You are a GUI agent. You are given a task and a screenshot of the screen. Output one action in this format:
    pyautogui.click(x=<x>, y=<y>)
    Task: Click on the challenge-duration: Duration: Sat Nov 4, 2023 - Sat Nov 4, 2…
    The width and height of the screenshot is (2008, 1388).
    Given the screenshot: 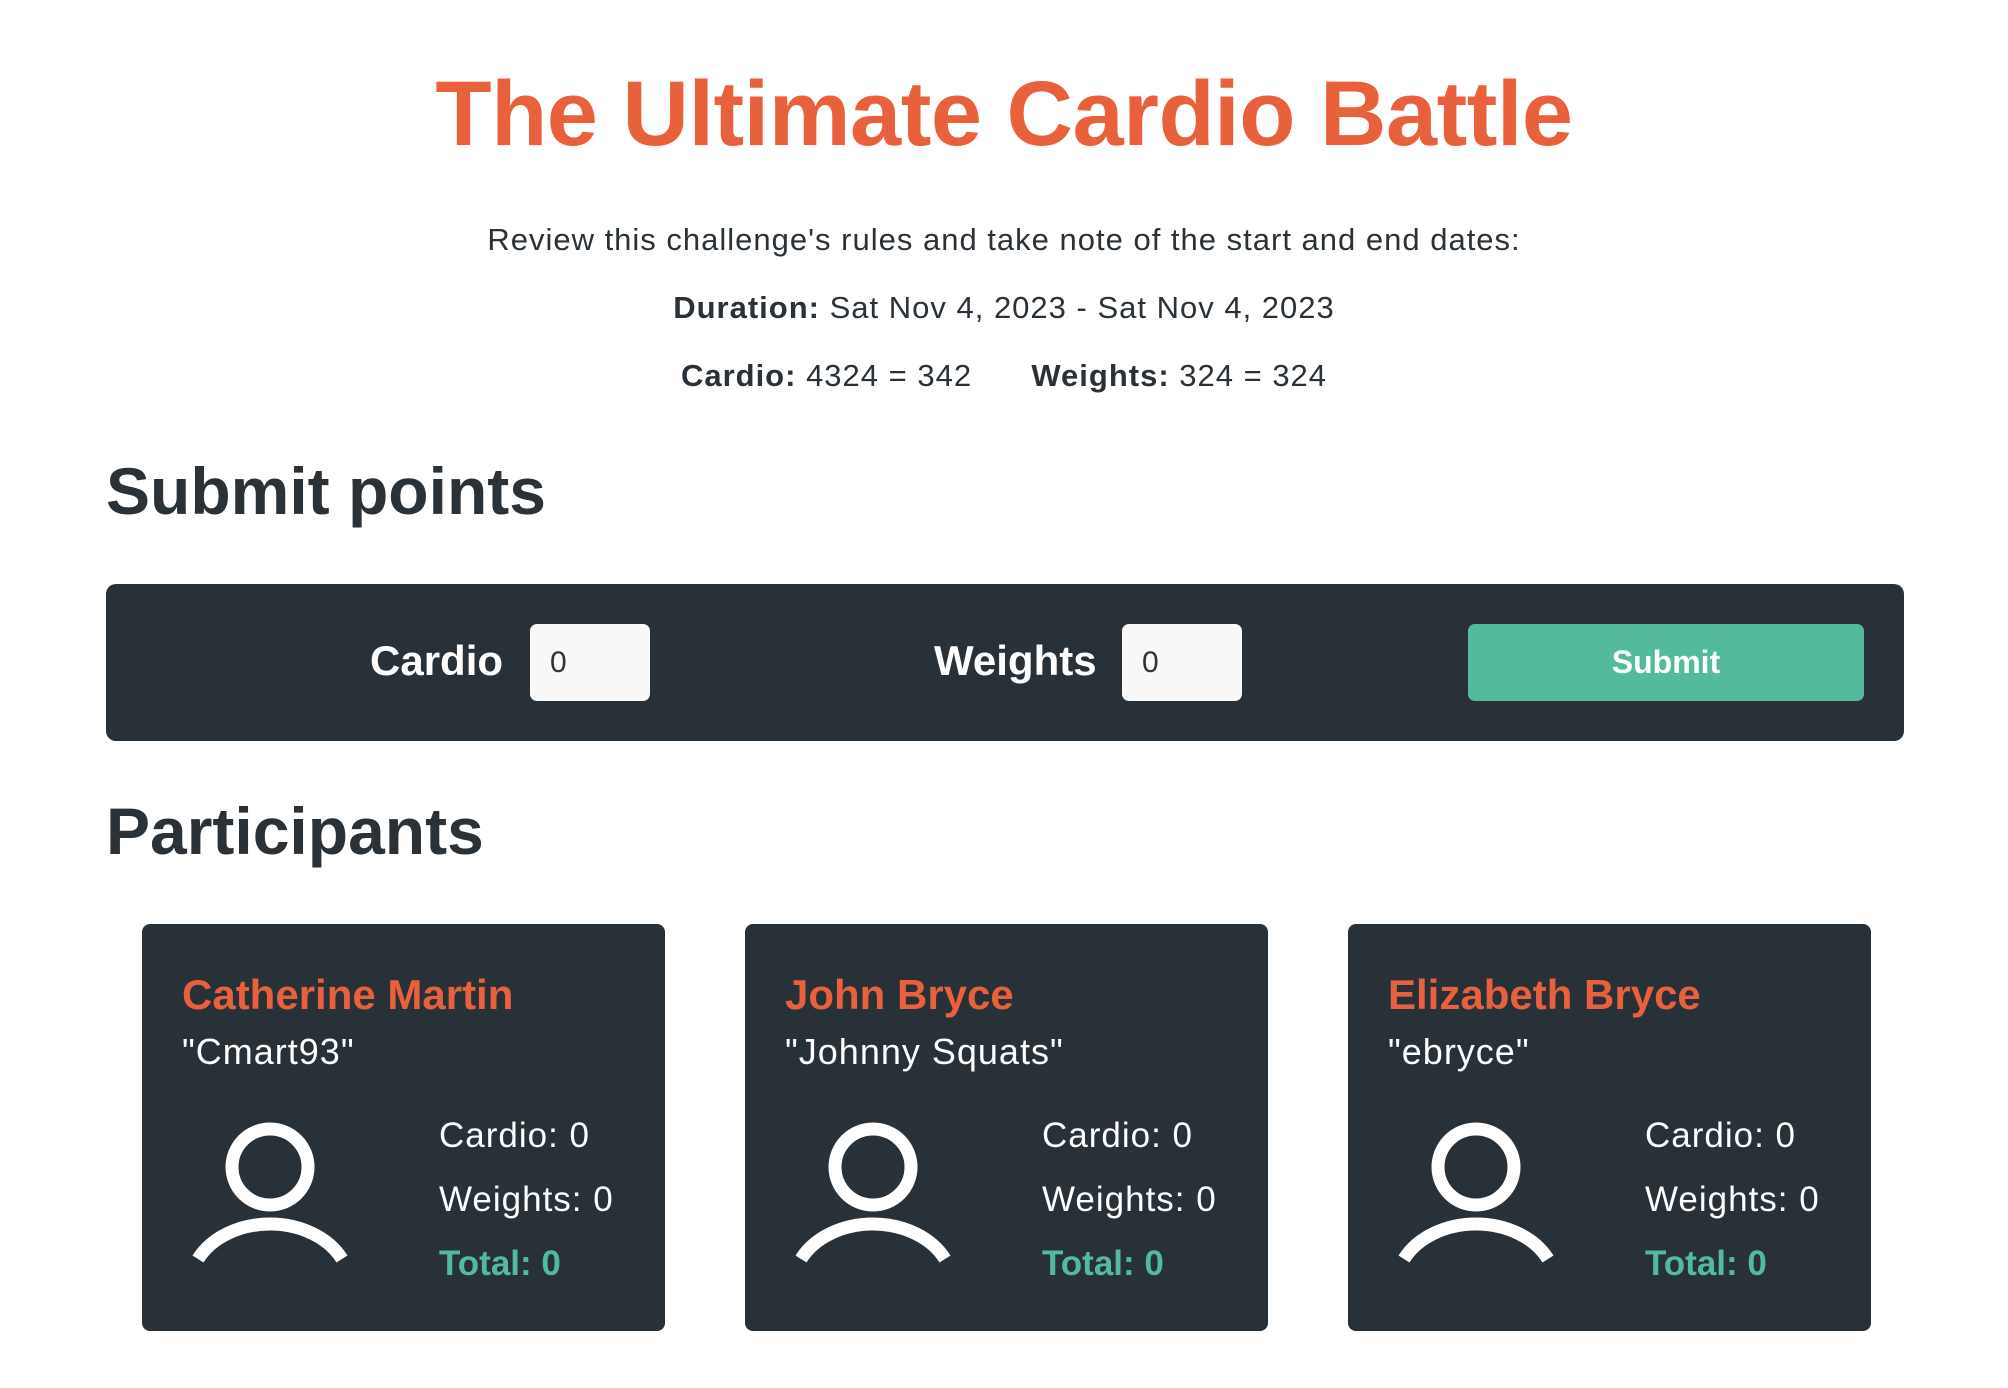 What is the action you would take?
    pyautogui.click(x=1004, y=308)
    